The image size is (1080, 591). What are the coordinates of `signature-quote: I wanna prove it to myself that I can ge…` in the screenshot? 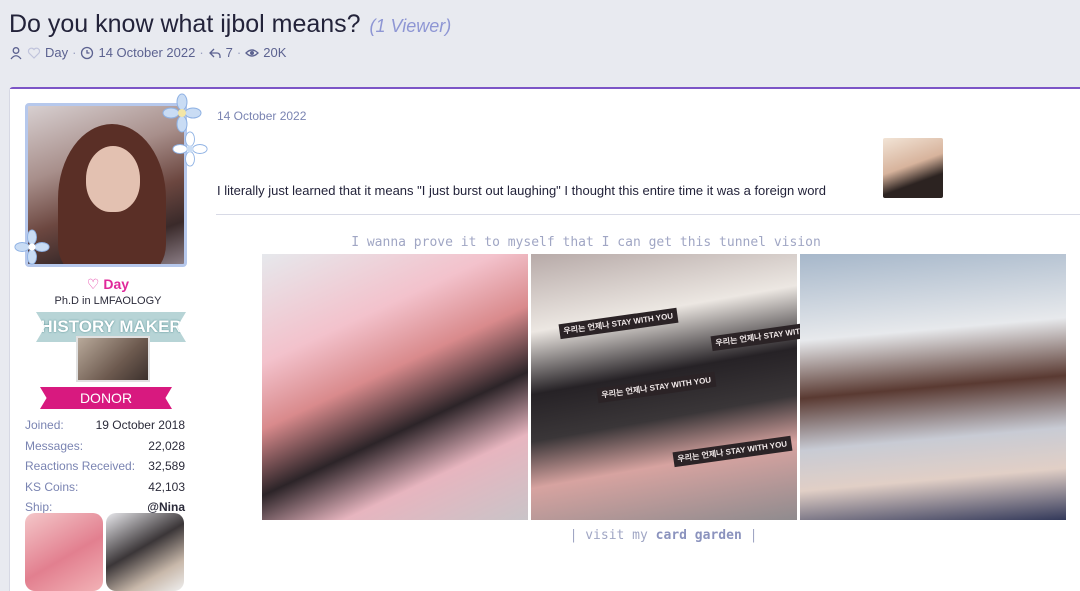 It's located at (586, 242).